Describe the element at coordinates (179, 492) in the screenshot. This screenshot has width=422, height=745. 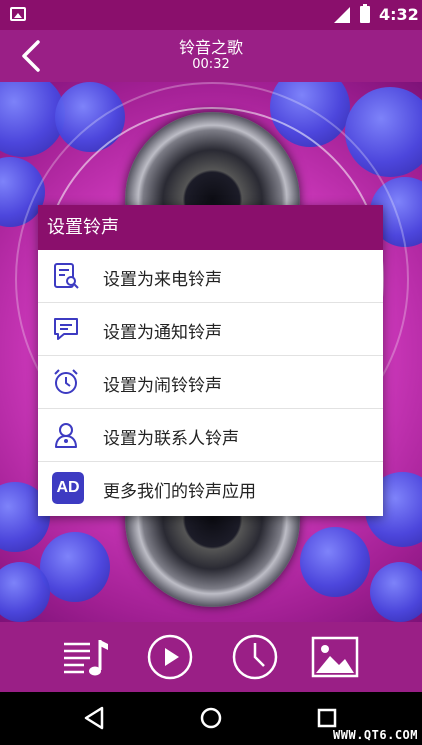
I see `option-label: 更多我们的铃声应用` at that location.